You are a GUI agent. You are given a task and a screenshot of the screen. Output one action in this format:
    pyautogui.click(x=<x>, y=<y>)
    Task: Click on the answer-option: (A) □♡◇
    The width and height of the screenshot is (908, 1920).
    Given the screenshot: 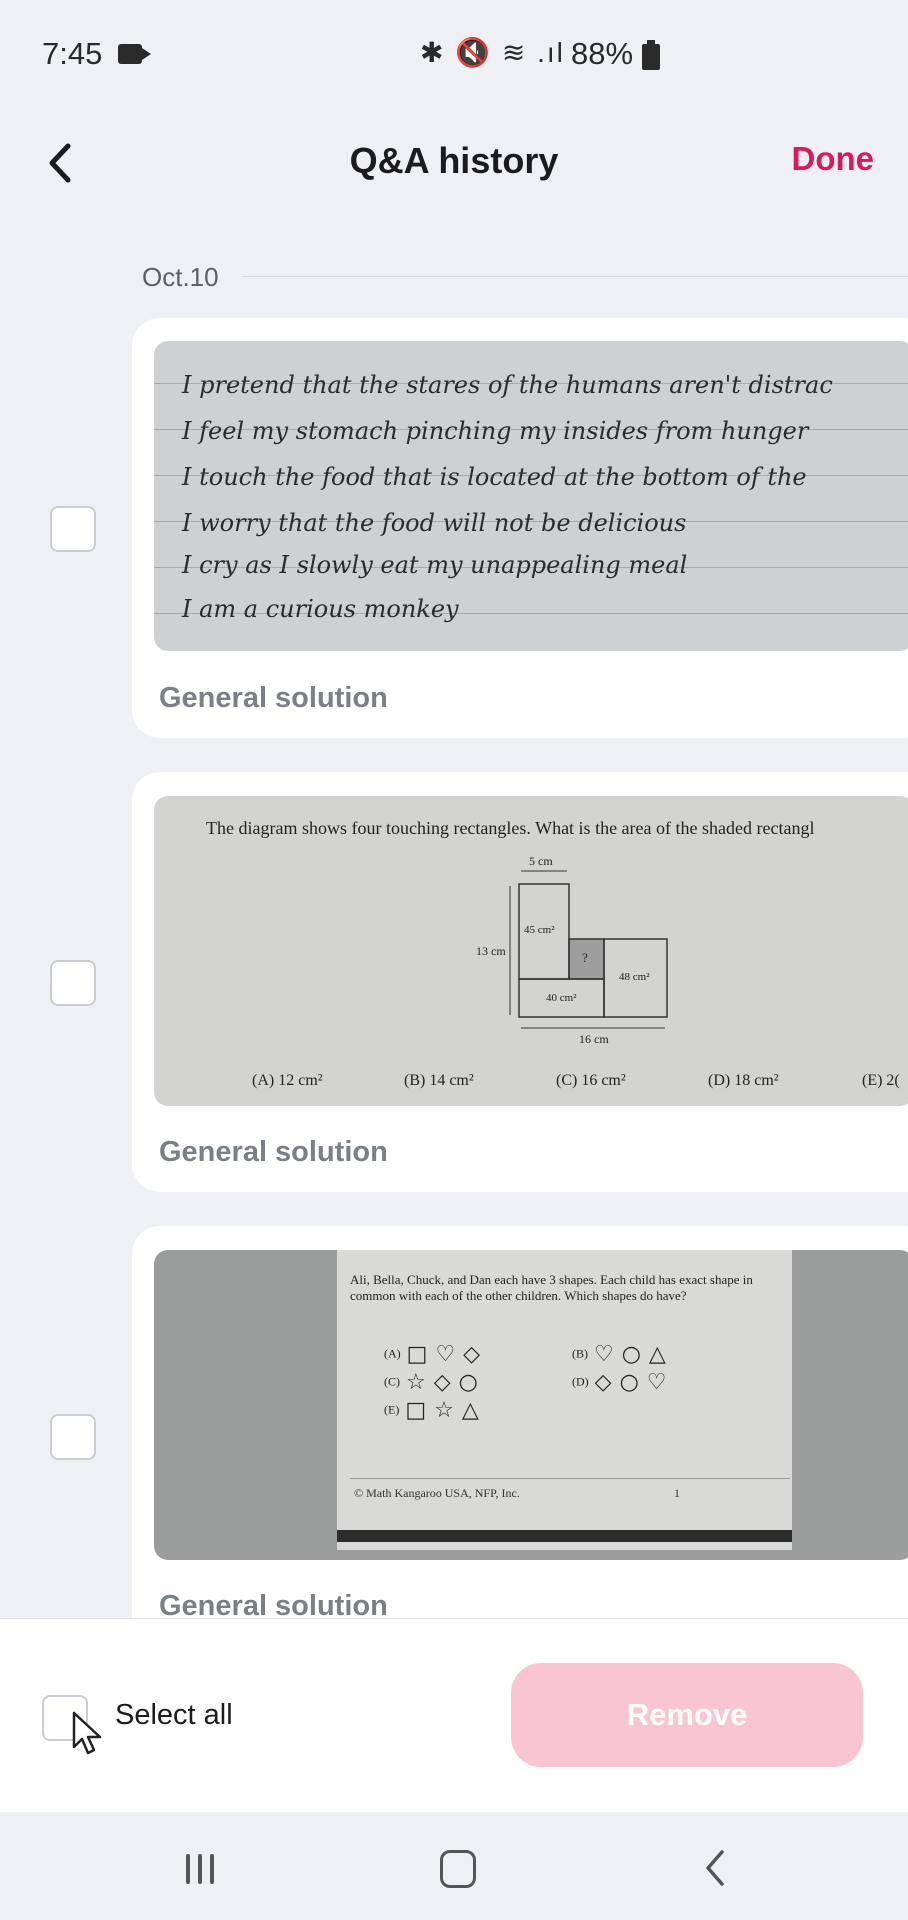 What is the action you would take?
    pyautogui.click(x=436, y=1354)
    